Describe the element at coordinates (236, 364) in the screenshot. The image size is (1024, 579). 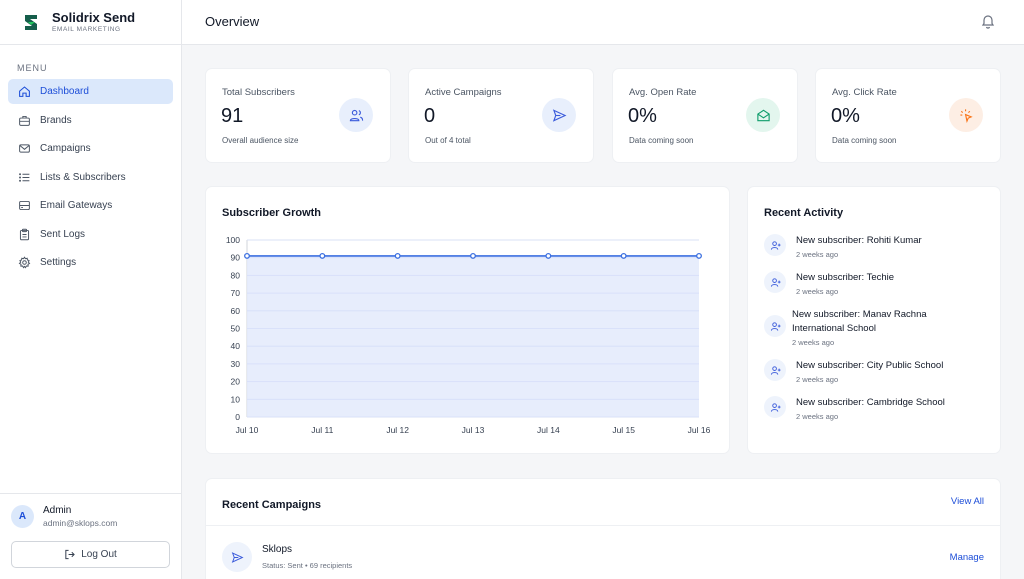
I see `y-tick-label: 30` at that location.